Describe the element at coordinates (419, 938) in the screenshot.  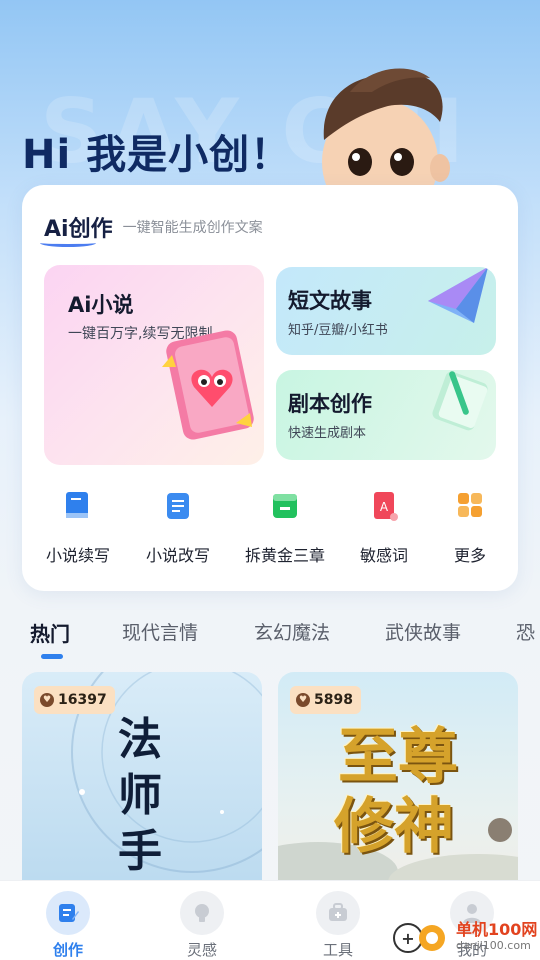
I see `site-logo-icon: +` at that location.